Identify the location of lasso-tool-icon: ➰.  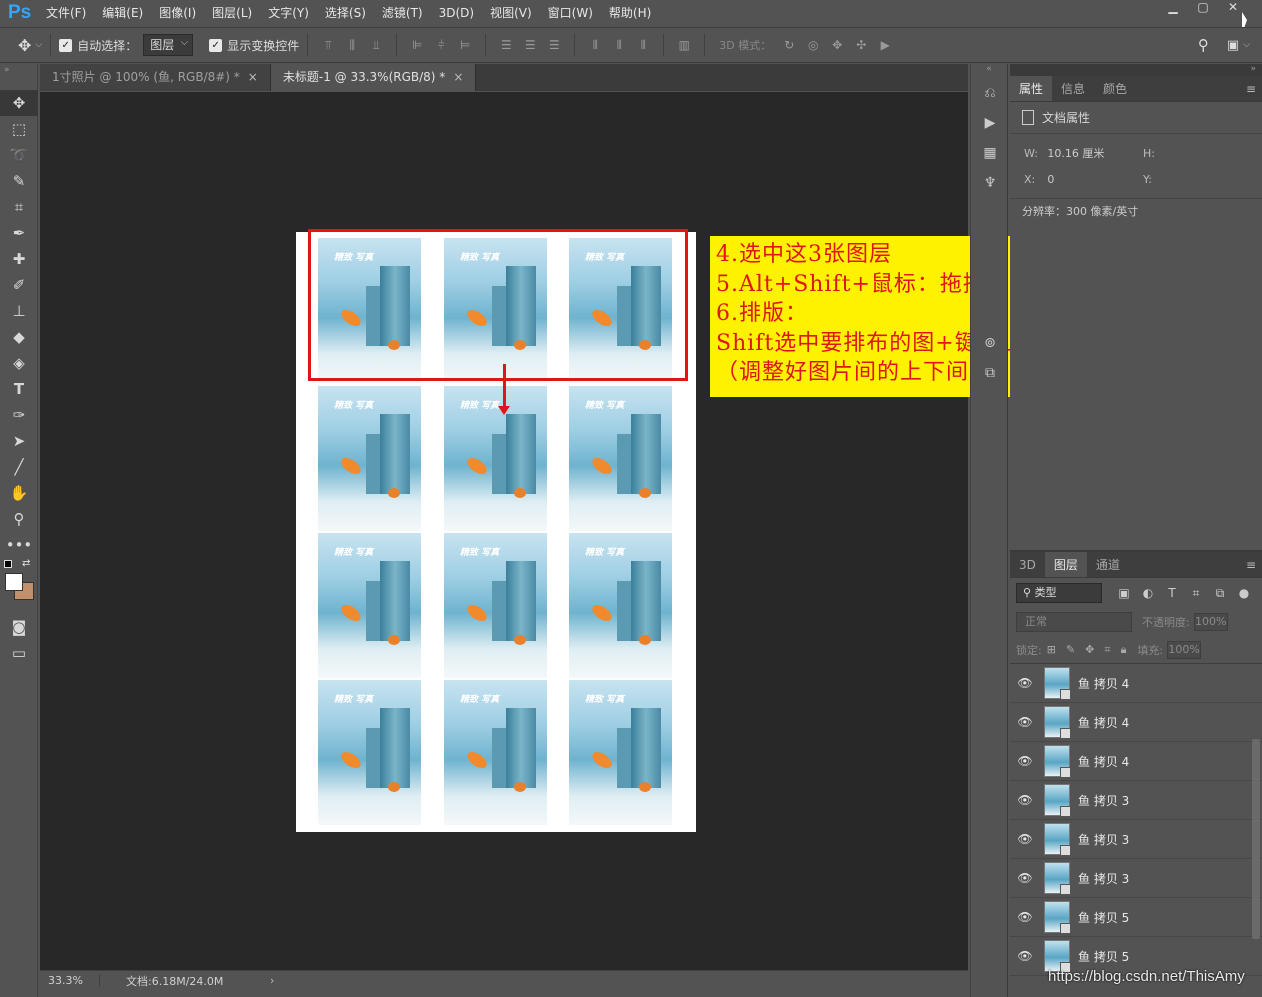
(19, 155).